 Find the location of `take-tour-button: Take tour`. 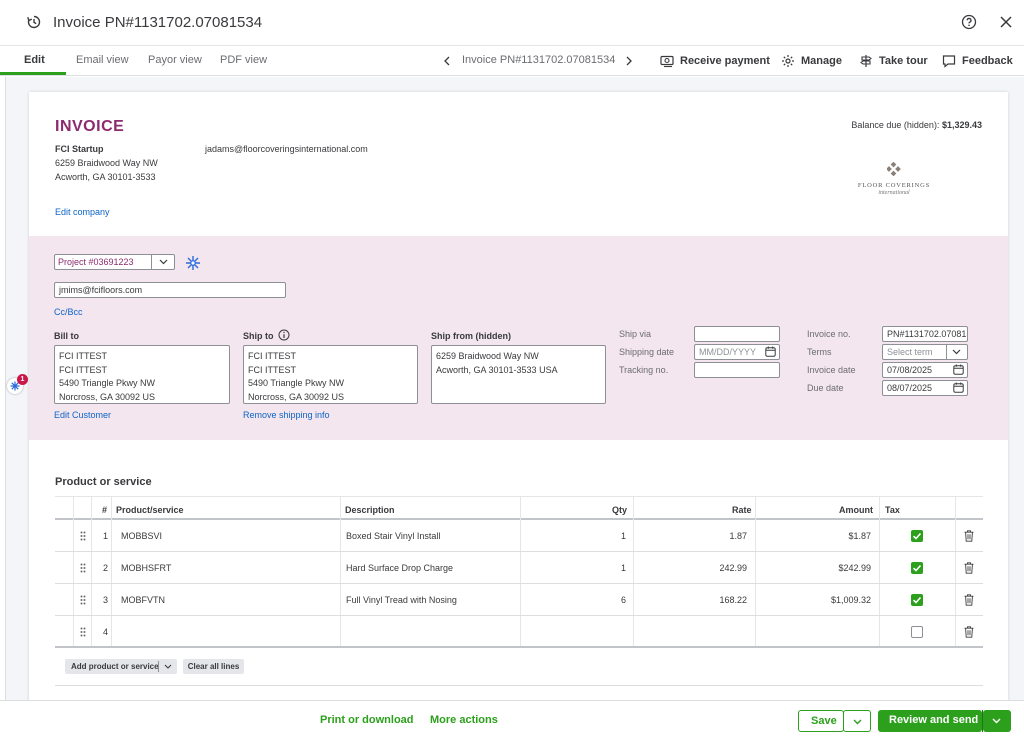

take-tour-button: Take tour is located at coordinates (893, 61).